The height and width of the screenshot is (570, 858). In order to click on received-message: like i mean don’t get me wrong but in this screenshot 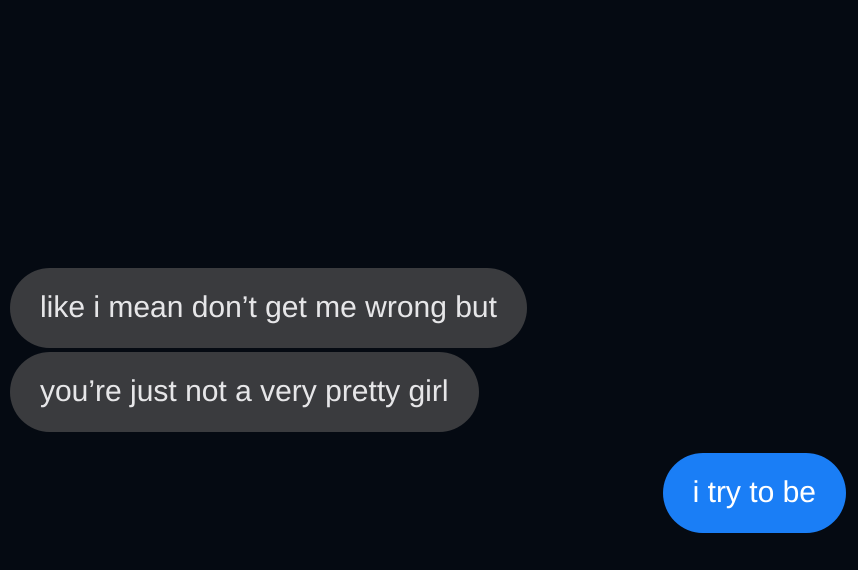, I will do `click(268, 308)`.